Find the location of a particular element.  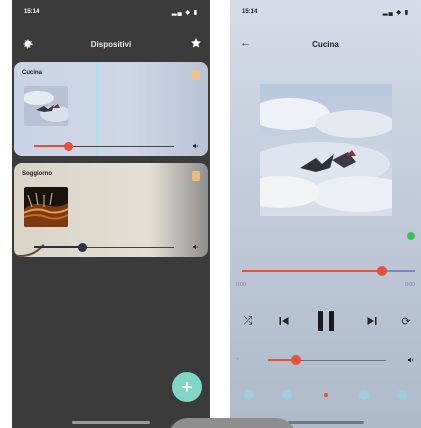

pause-icon is located at coordinates (326, 321).